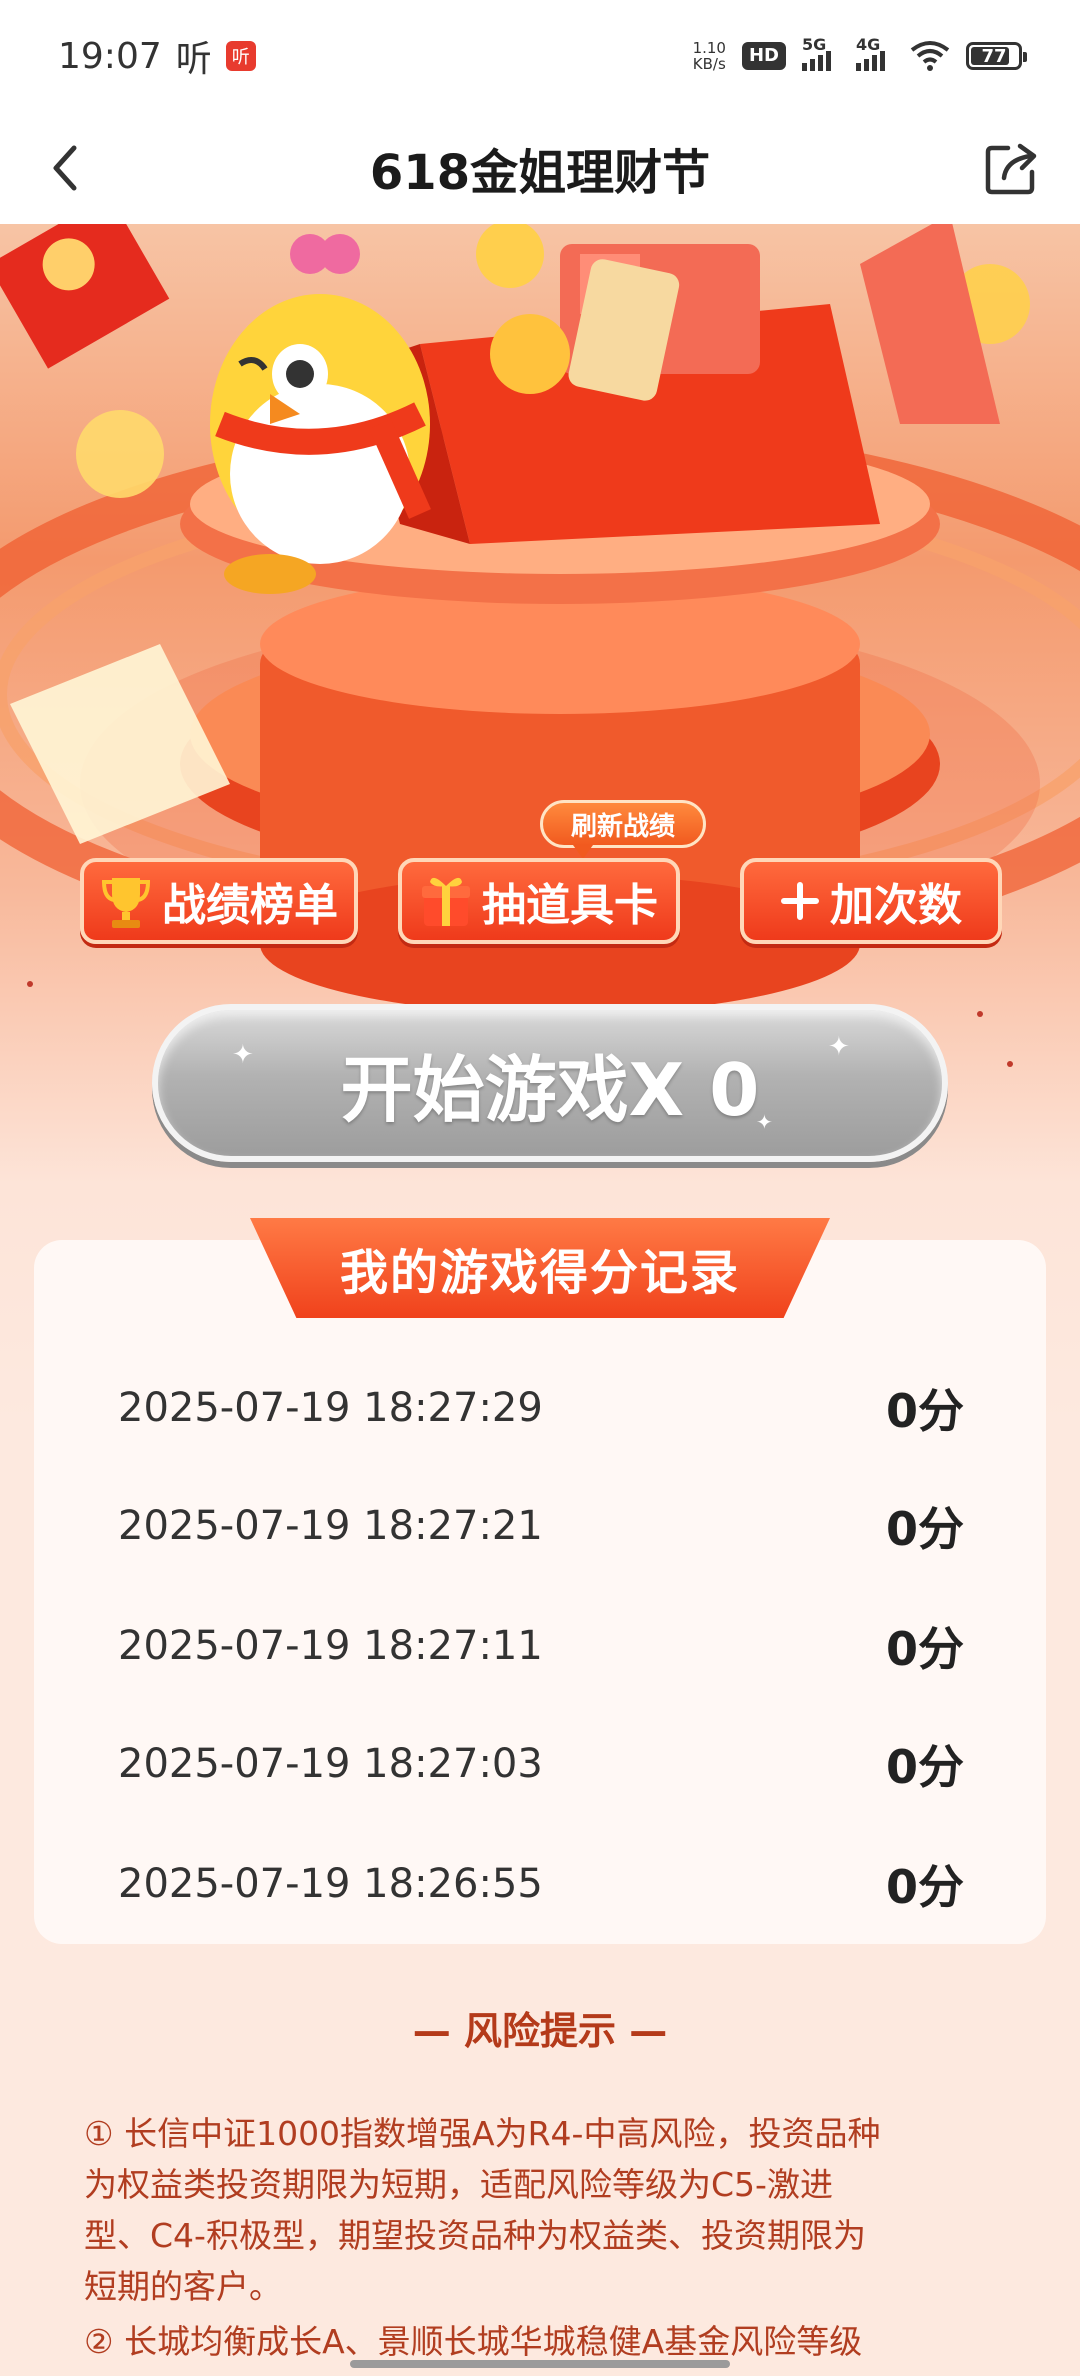  What do you see at coordinates (709, 64) in the screenshot?
I see `network-speed-unit: KB/s` at bounding box center [709, 64].